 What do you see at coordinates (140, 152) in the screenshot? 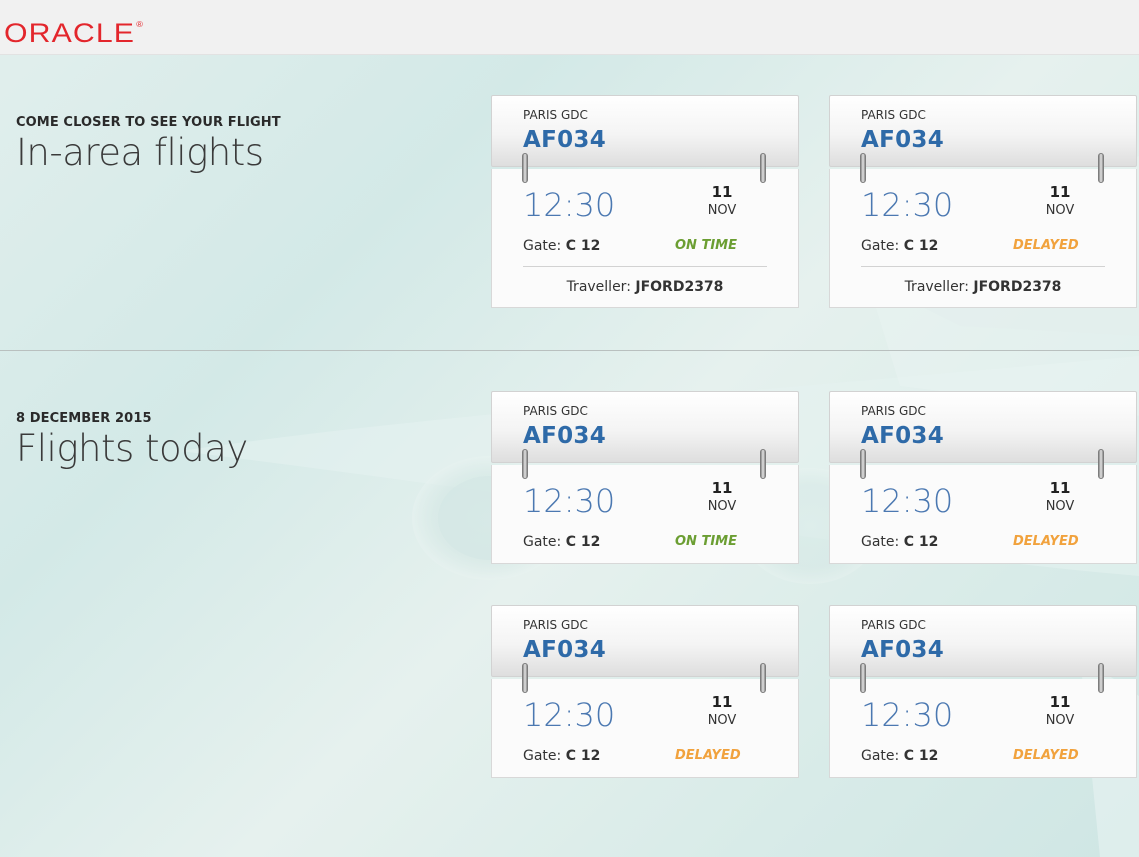
I see `section-title-in-area: In-area flights` at bounding box center [140, 152].